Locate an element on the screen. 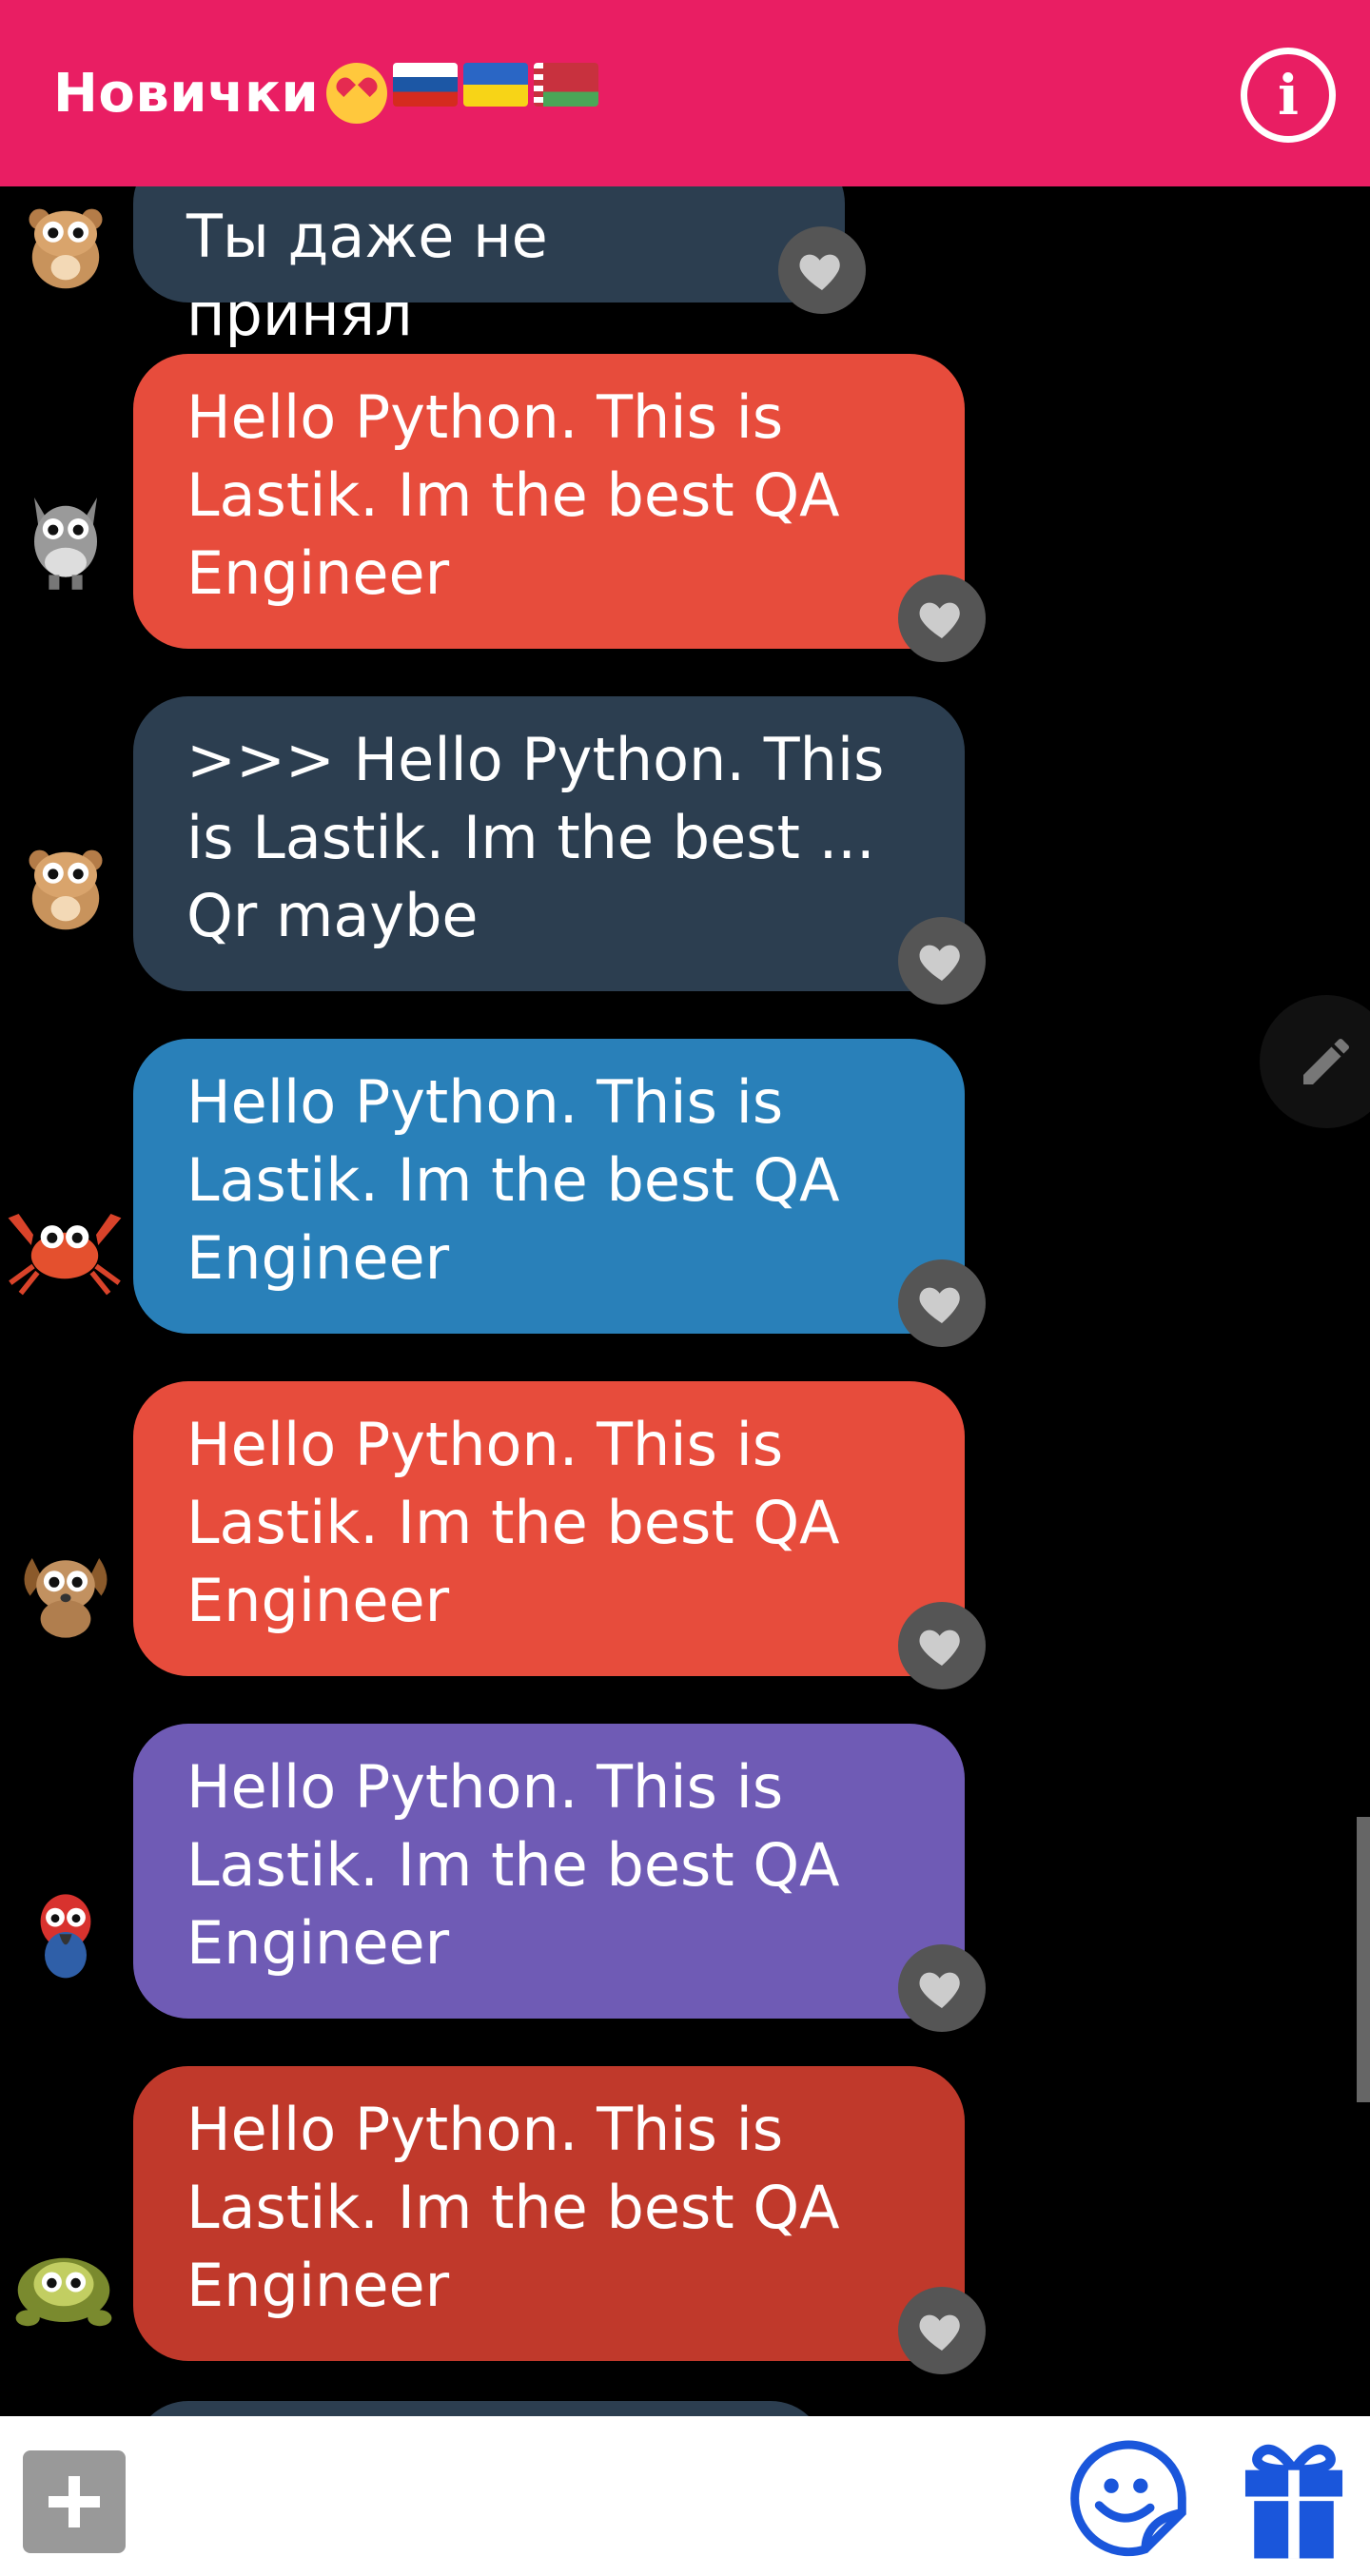 The width and height of the screenshot is (1370, 2576). heart-eyes-emoji-icon is located at coordinates (357, 94).